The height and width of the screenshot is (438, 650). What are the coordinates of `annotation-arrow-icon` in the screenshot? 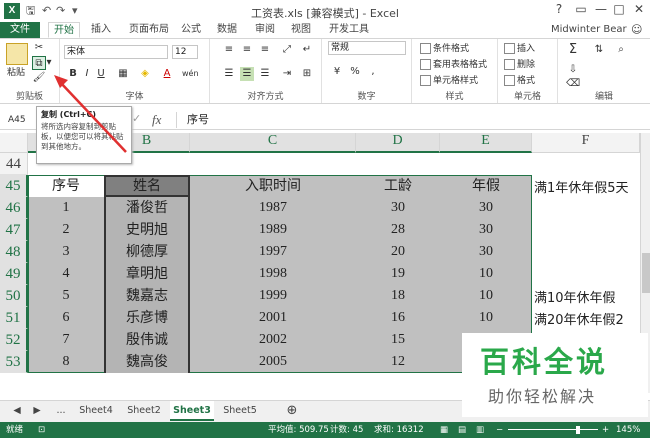 It's located at (90, 114).